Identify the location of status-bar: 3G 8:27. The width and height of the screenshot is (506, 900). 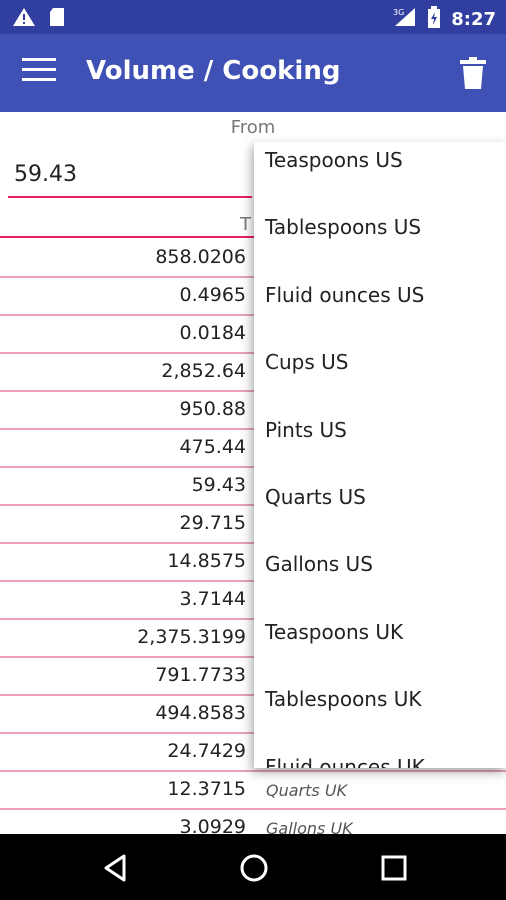
(253, 17).